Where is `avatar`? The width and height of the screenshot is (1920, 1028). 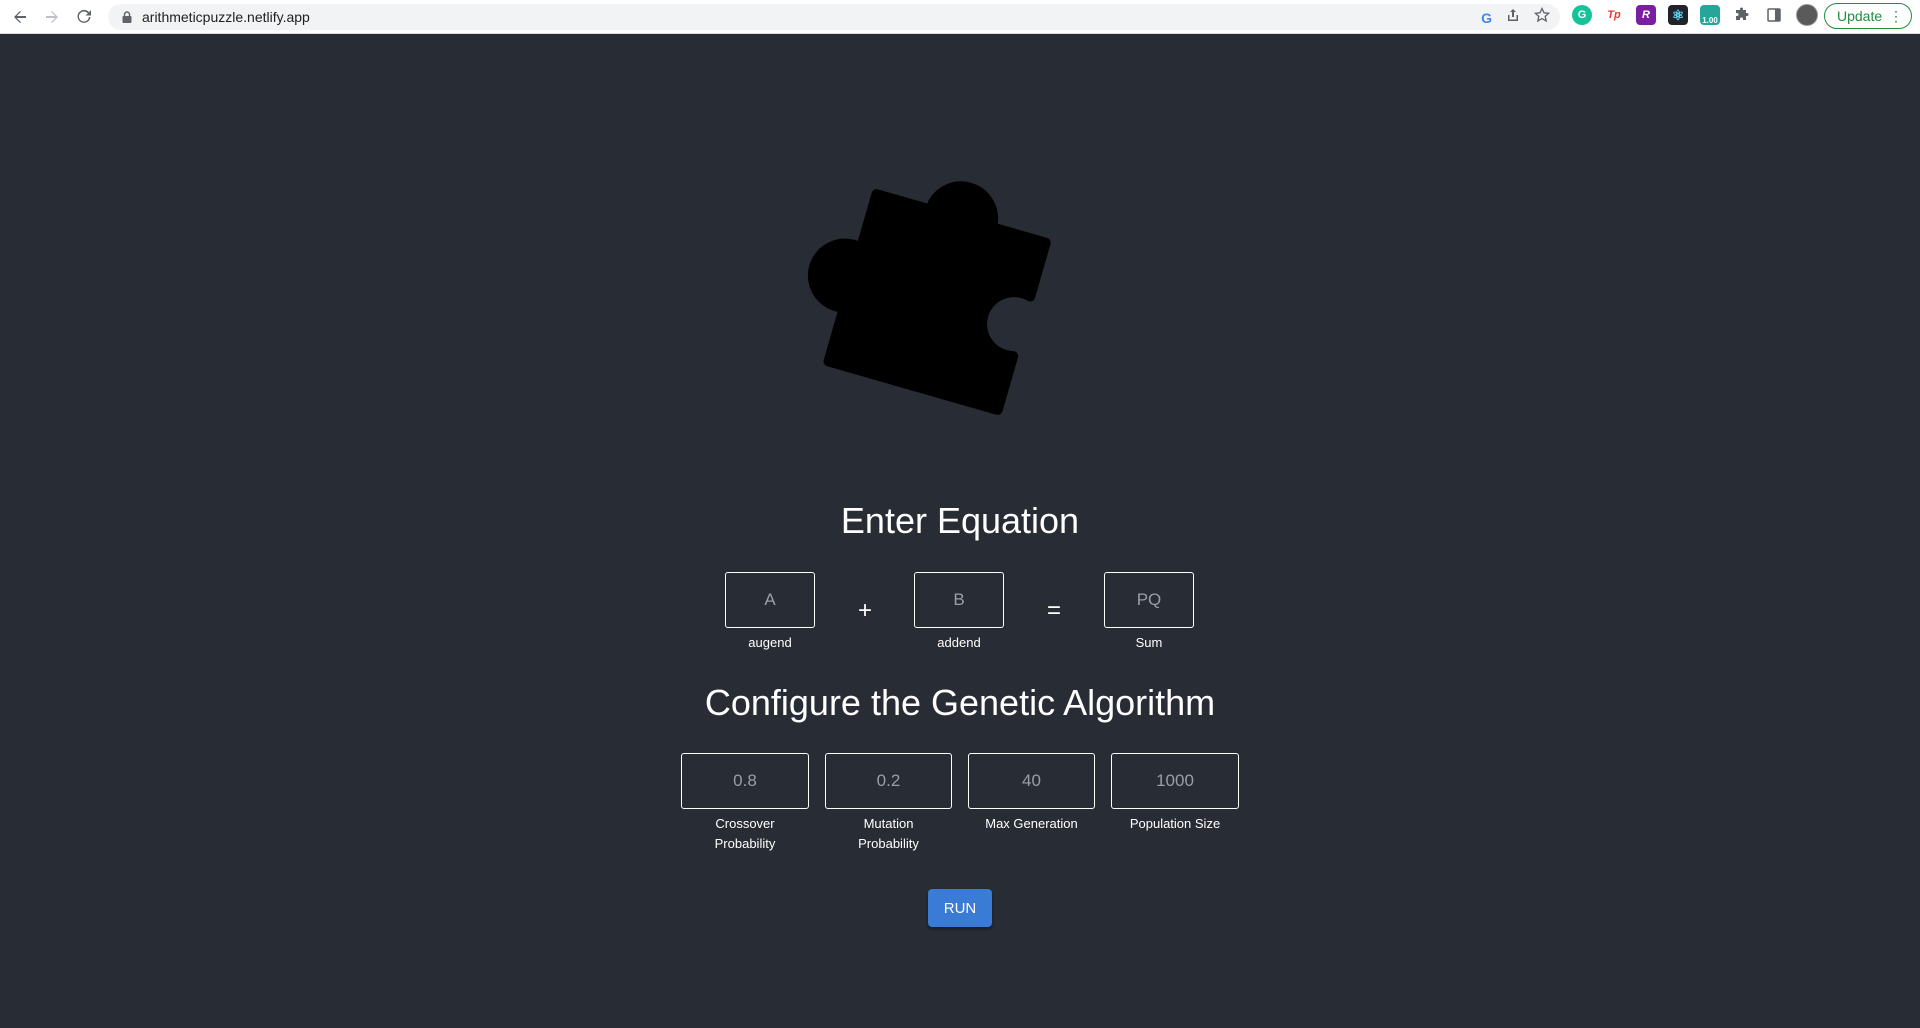 avatar is located at coordinates (1807, 15).